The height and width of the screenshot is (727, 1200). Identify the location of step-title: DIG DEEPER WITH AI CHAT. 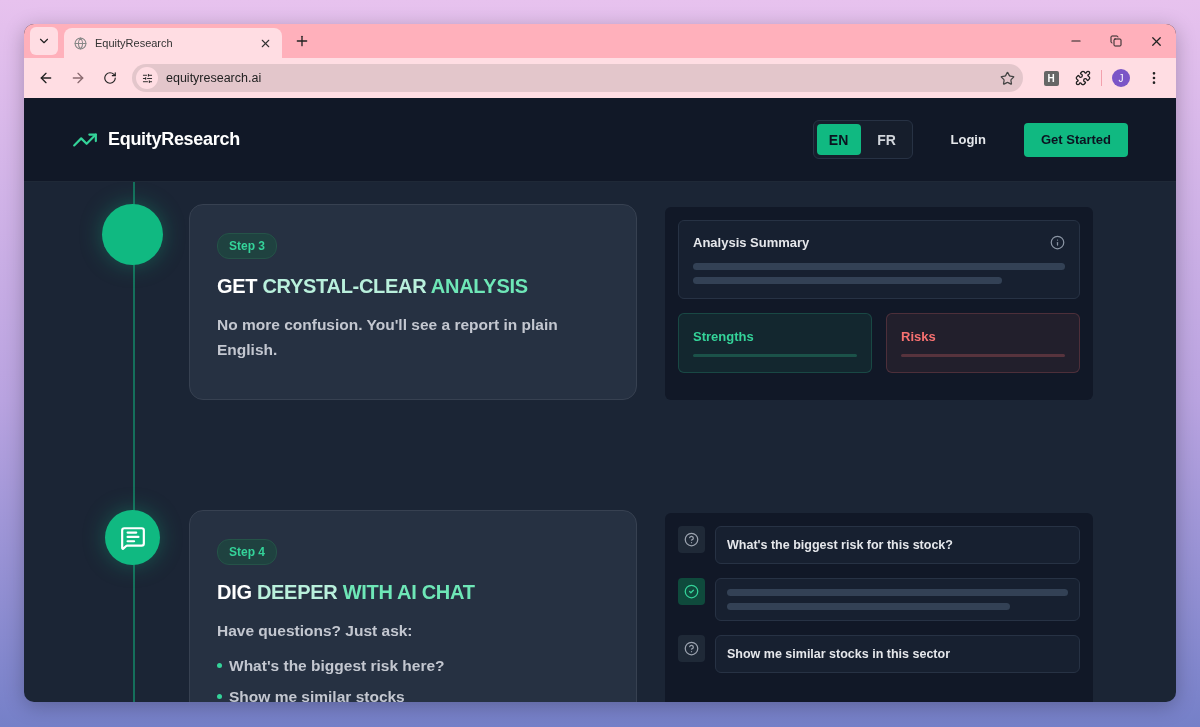
(346, 592).